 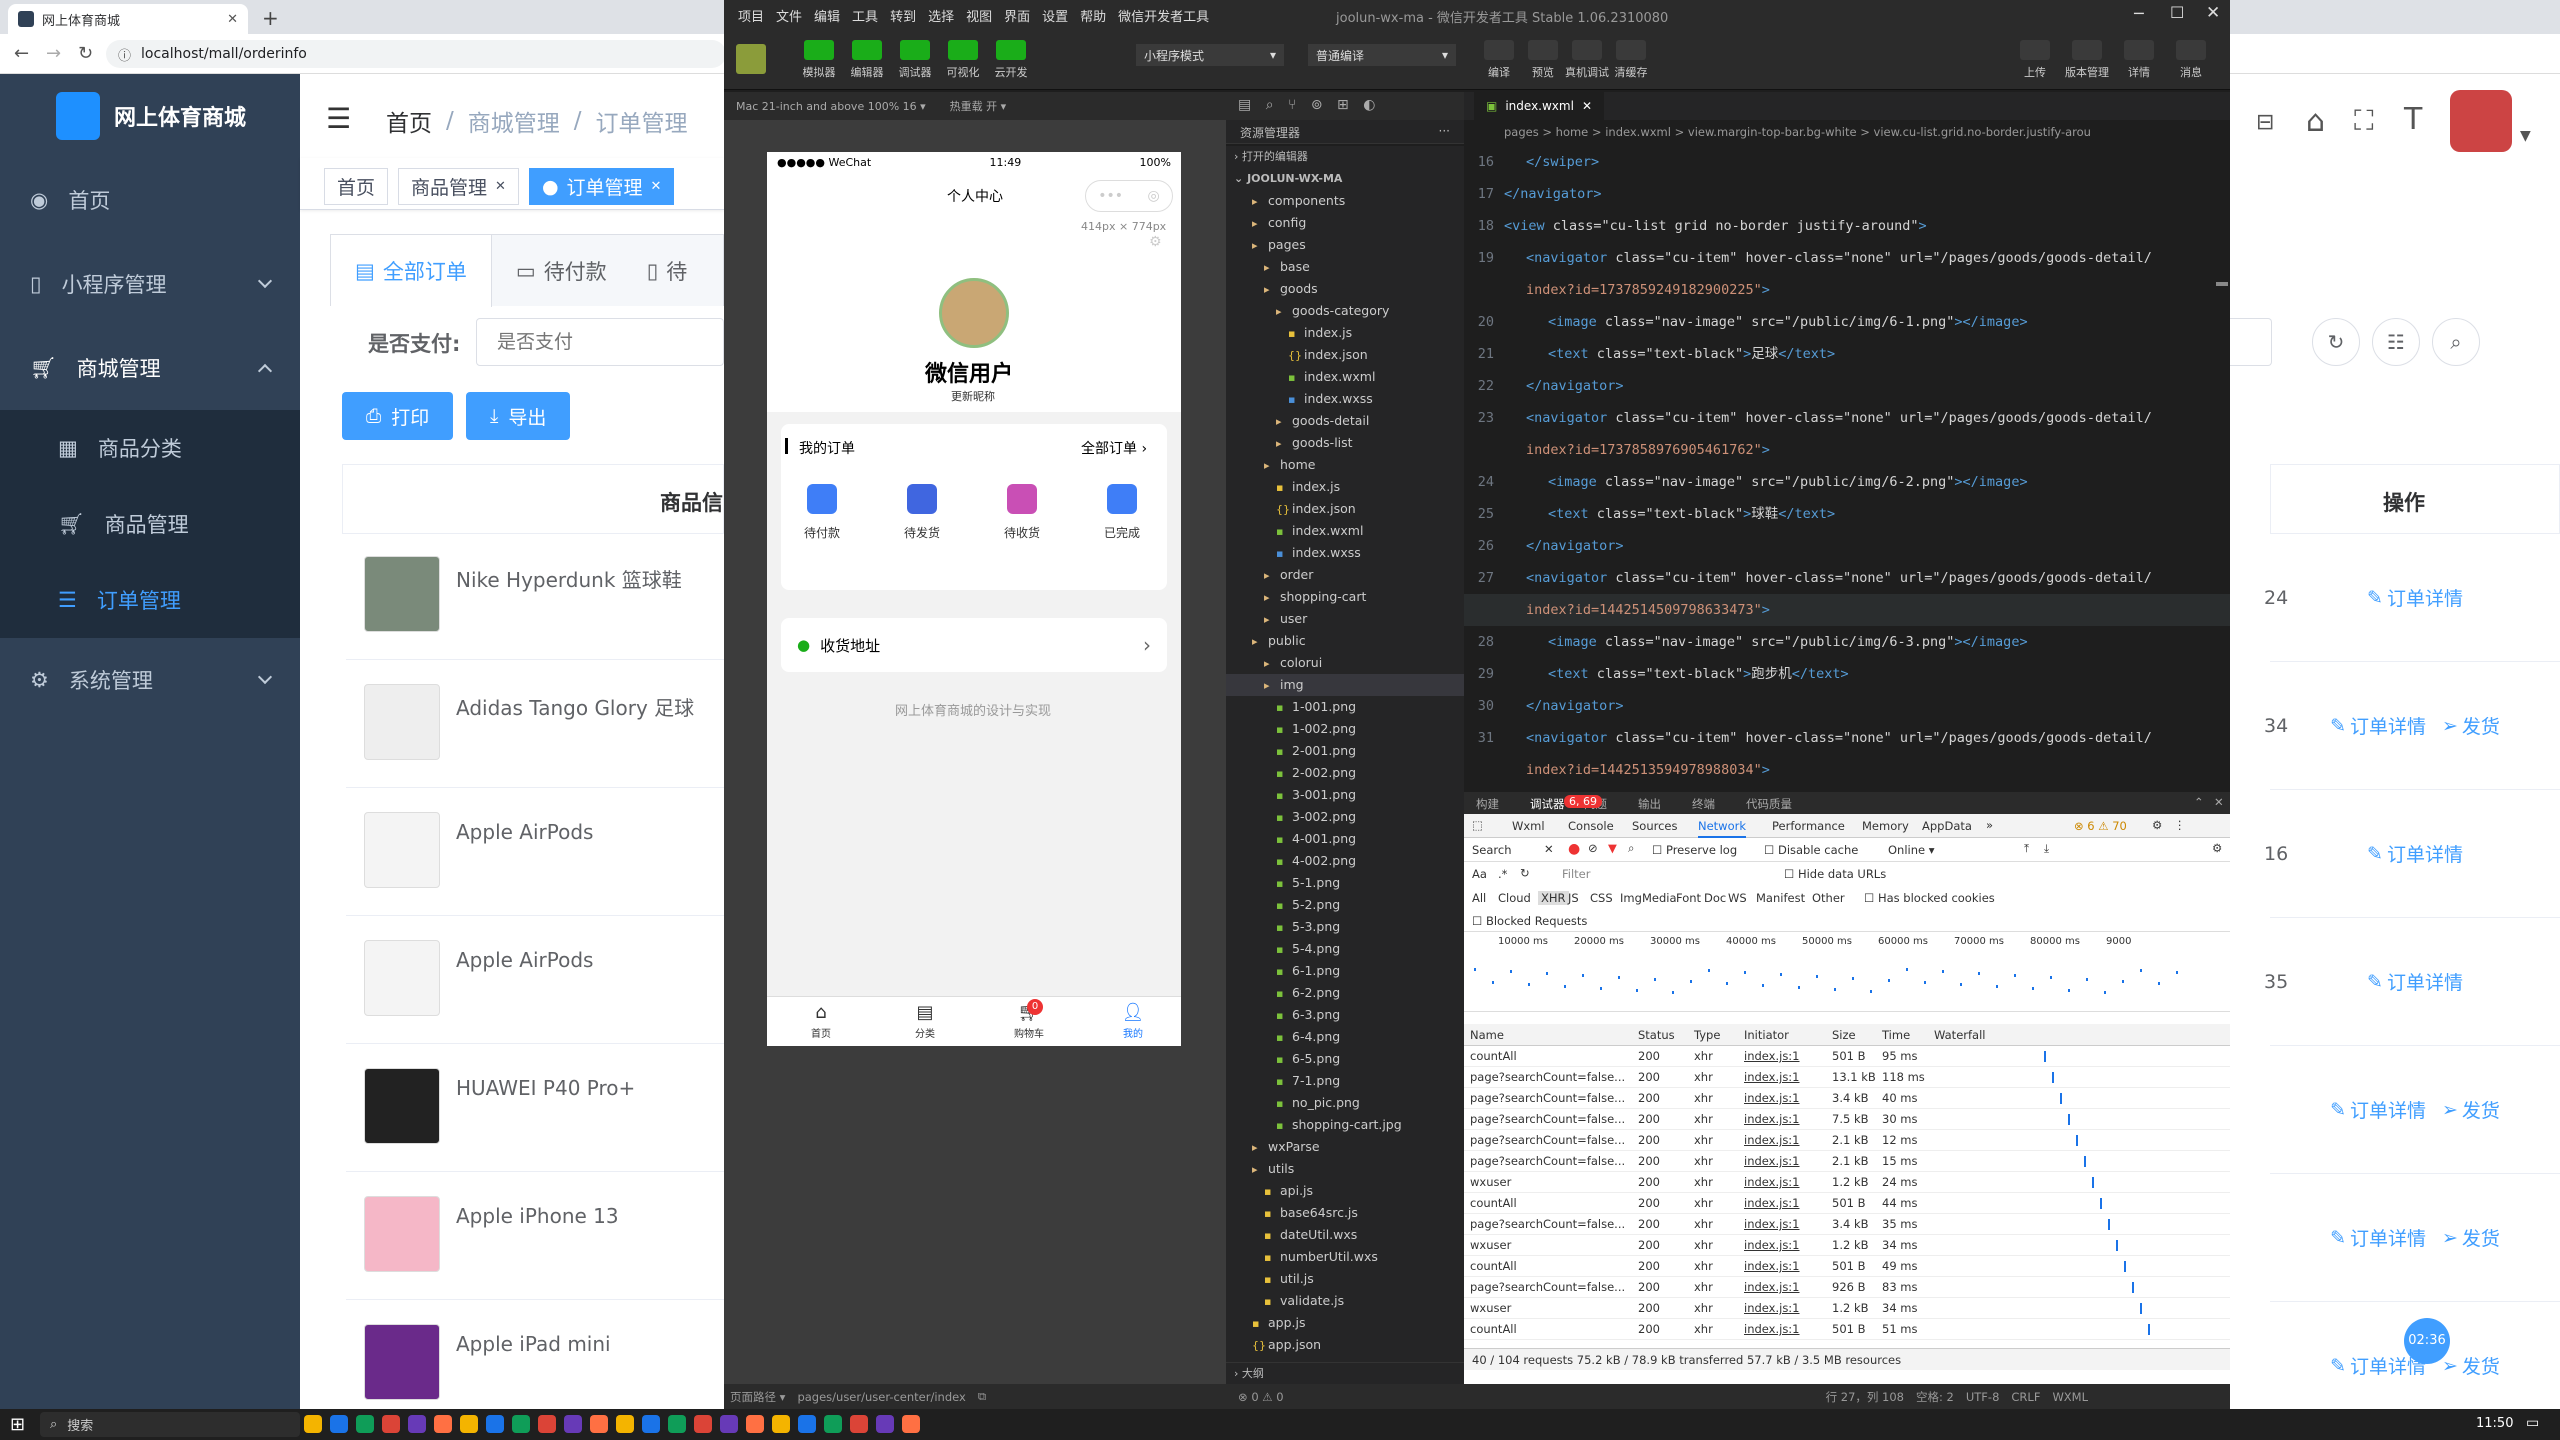 What do you see at coordinates (1345, 993) in the screenshot?
I see `file-item: ▪ 6-2.png` at bounding box center [1345, 993].